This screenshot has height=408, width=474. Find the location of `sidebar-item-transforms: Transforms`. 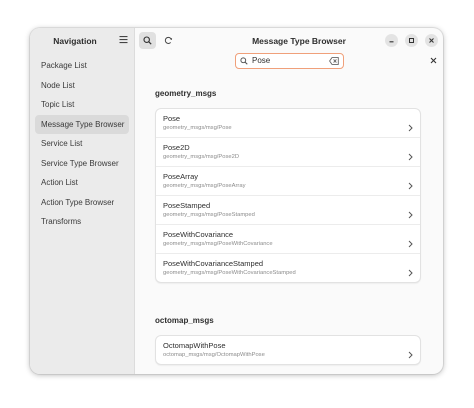

sidebar-item-transforms: Transforms is located at coordinates (82, 222).